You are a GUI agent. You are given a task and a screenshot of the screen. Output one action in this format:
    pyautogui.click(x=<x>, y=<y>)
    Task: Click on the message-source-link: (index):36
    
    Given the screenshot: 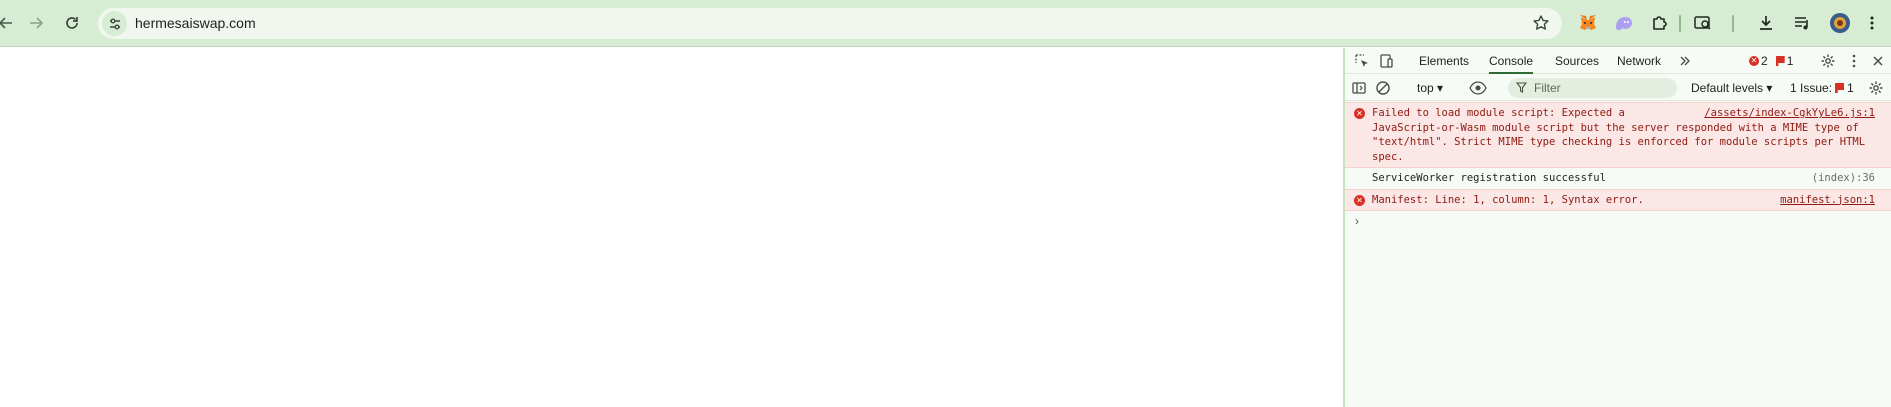 What is the action you would take?
    pyautogui.click(x=1843, y=178)
    